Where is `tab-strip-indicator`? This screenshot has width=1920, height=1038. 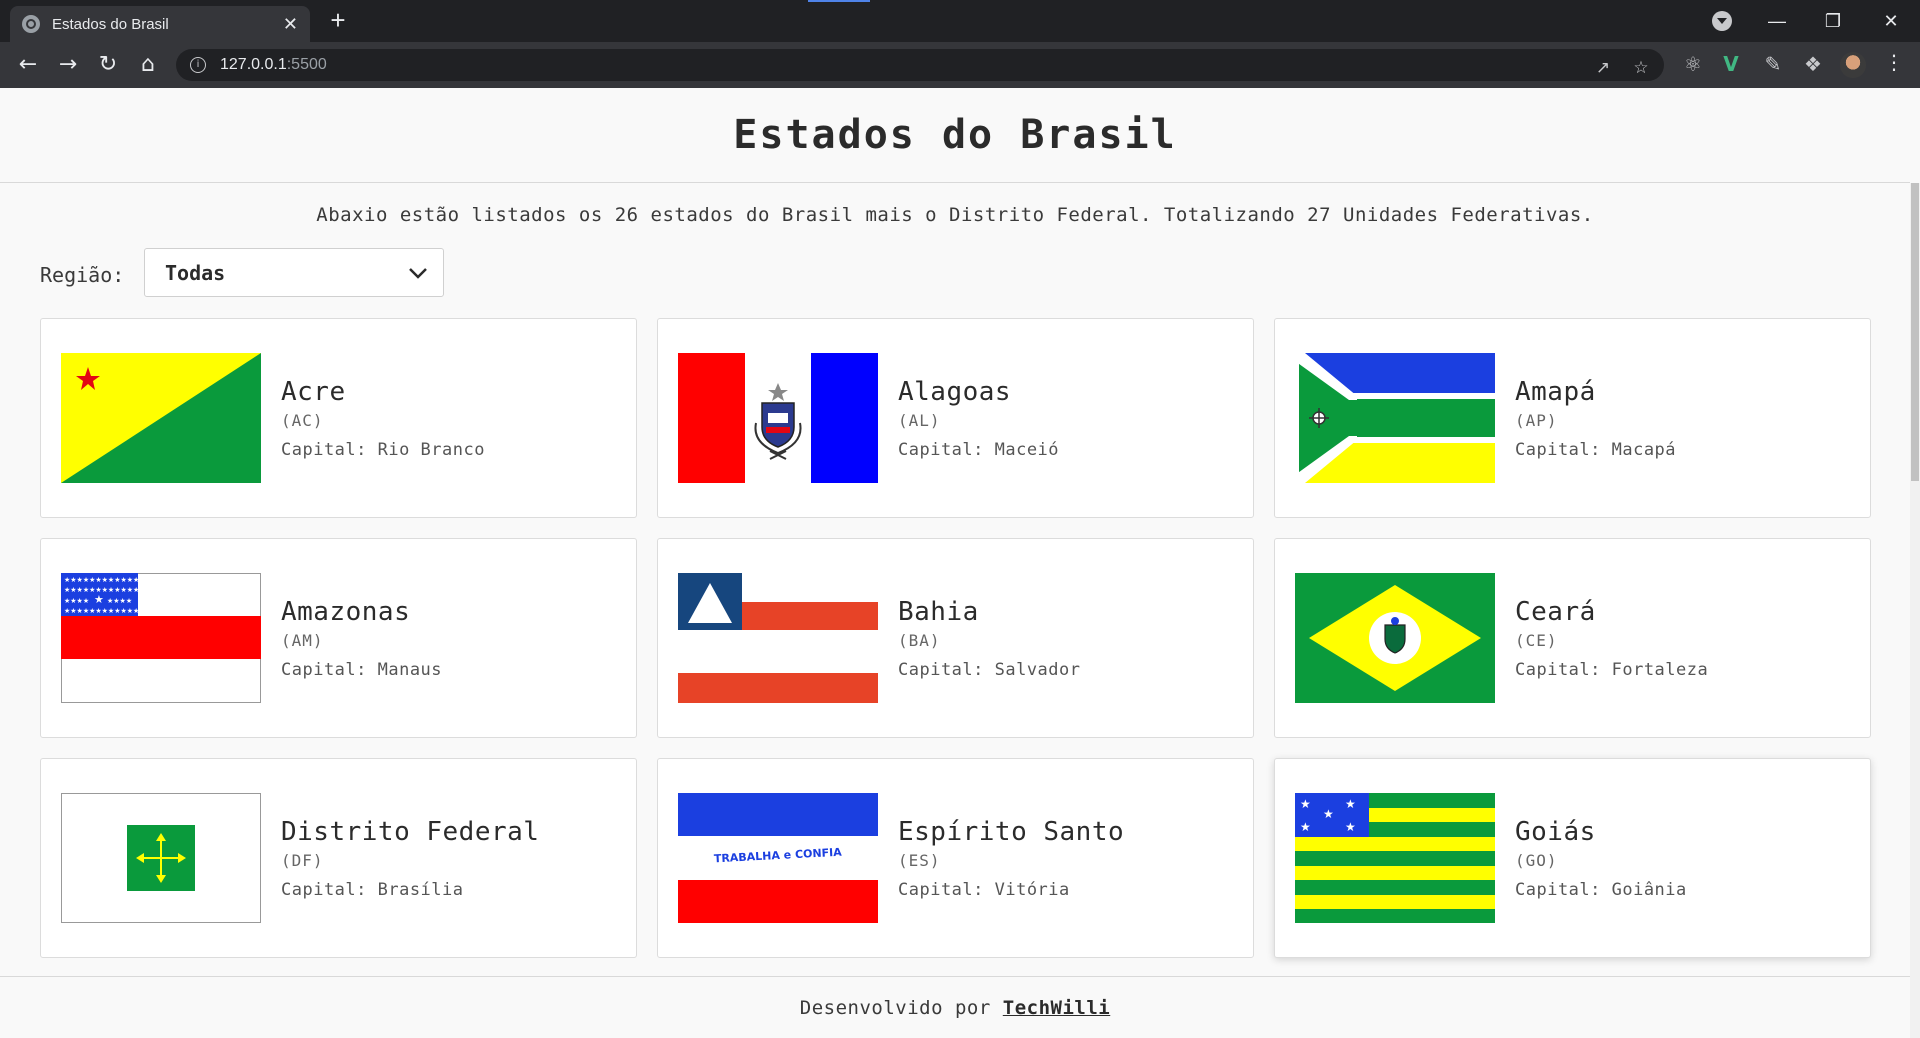
tab-strip-indicator is located at coordinates (839, 1).